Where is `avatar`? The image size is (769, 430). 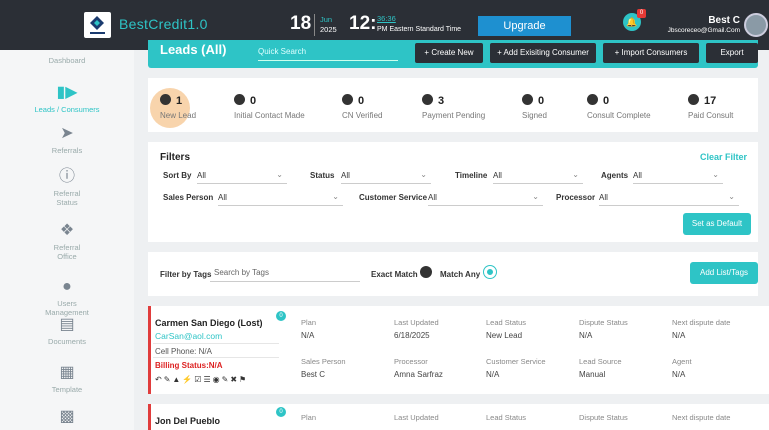 avatar is located at coordinates (756, 25).